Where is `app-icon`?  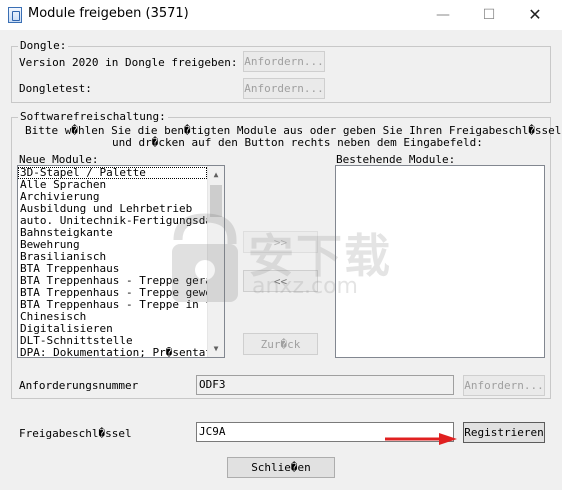 app-icon is located at coordinates (15, 15).